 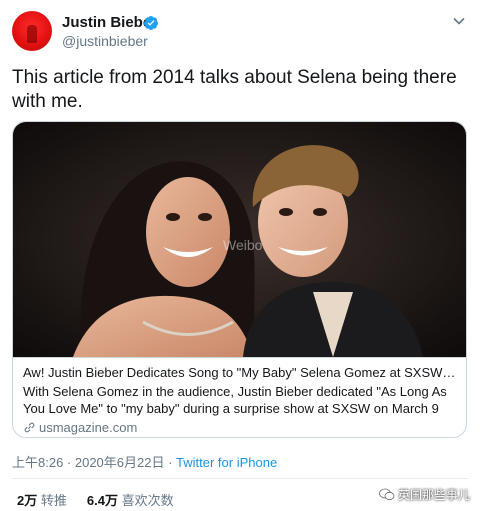 I want to click on link-icon, so click(x=29, y=427).